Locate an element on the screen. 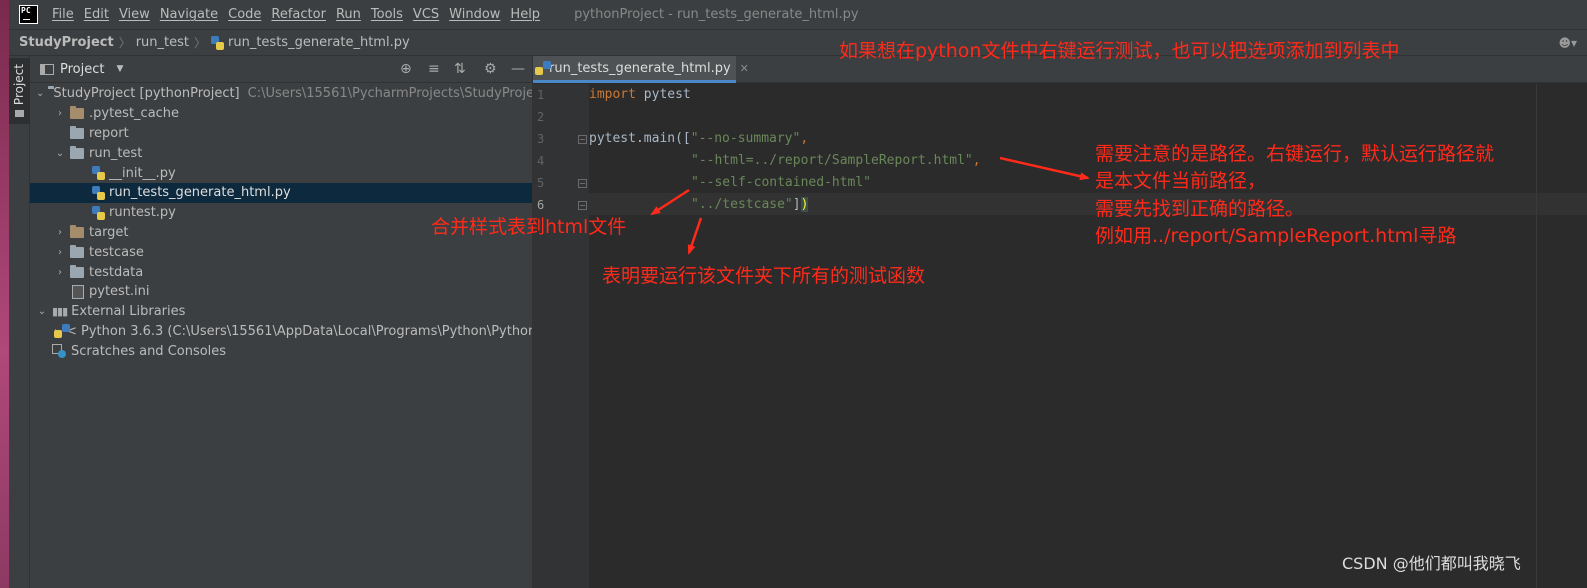 This screenshot has width=1587, height=588. tree-item-label: run_tests_generate_html.py is located at coordinates (200, 193).